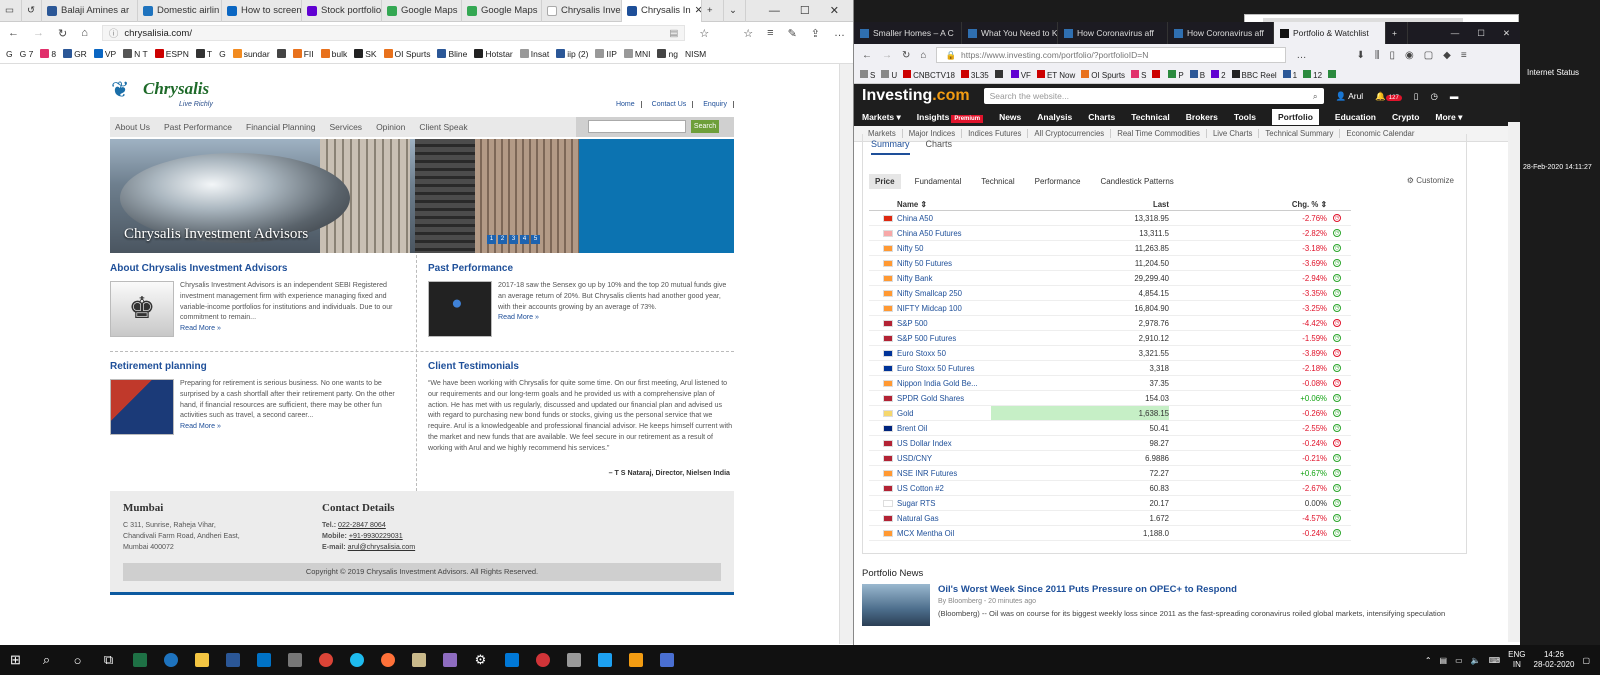 Image resolution: width=1600 pixels, height=675 pixels. Describe the element at coordinates (1161, 204) in the screenshot. I see `col-last: Last` at that location.